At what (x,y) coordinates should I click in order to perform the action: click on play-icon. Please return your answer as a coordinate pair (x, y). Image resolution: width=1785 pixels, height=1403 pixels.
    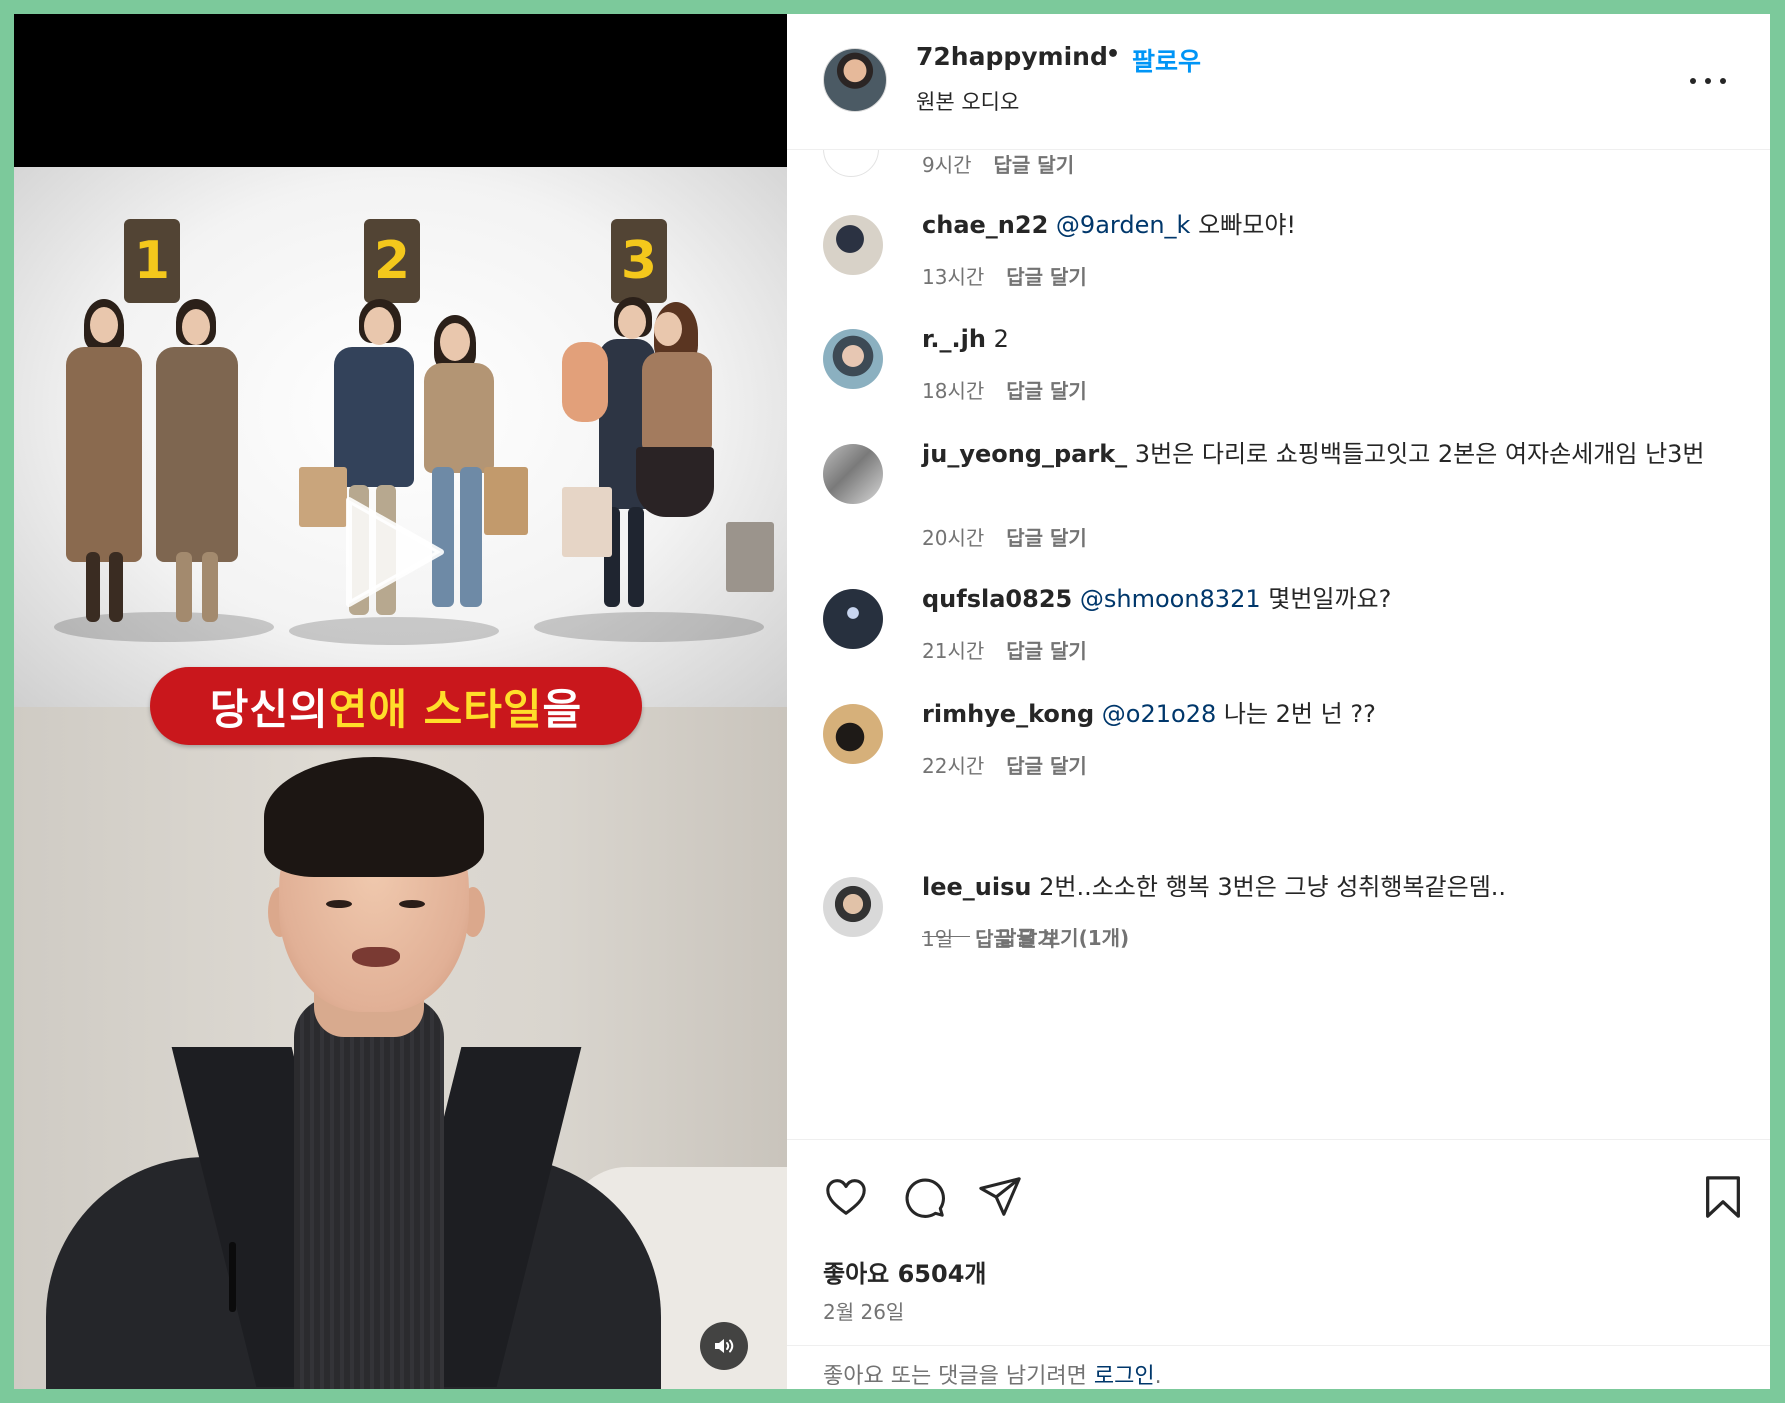
    Looking at the image, I should click on (394, 552).